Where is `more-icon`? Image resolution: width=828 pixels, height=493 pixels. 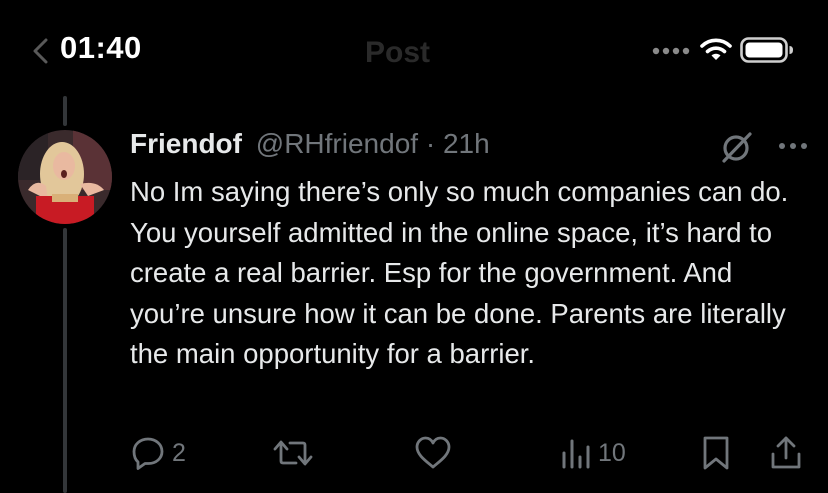
more-icon is located at coordinates (793, 146).